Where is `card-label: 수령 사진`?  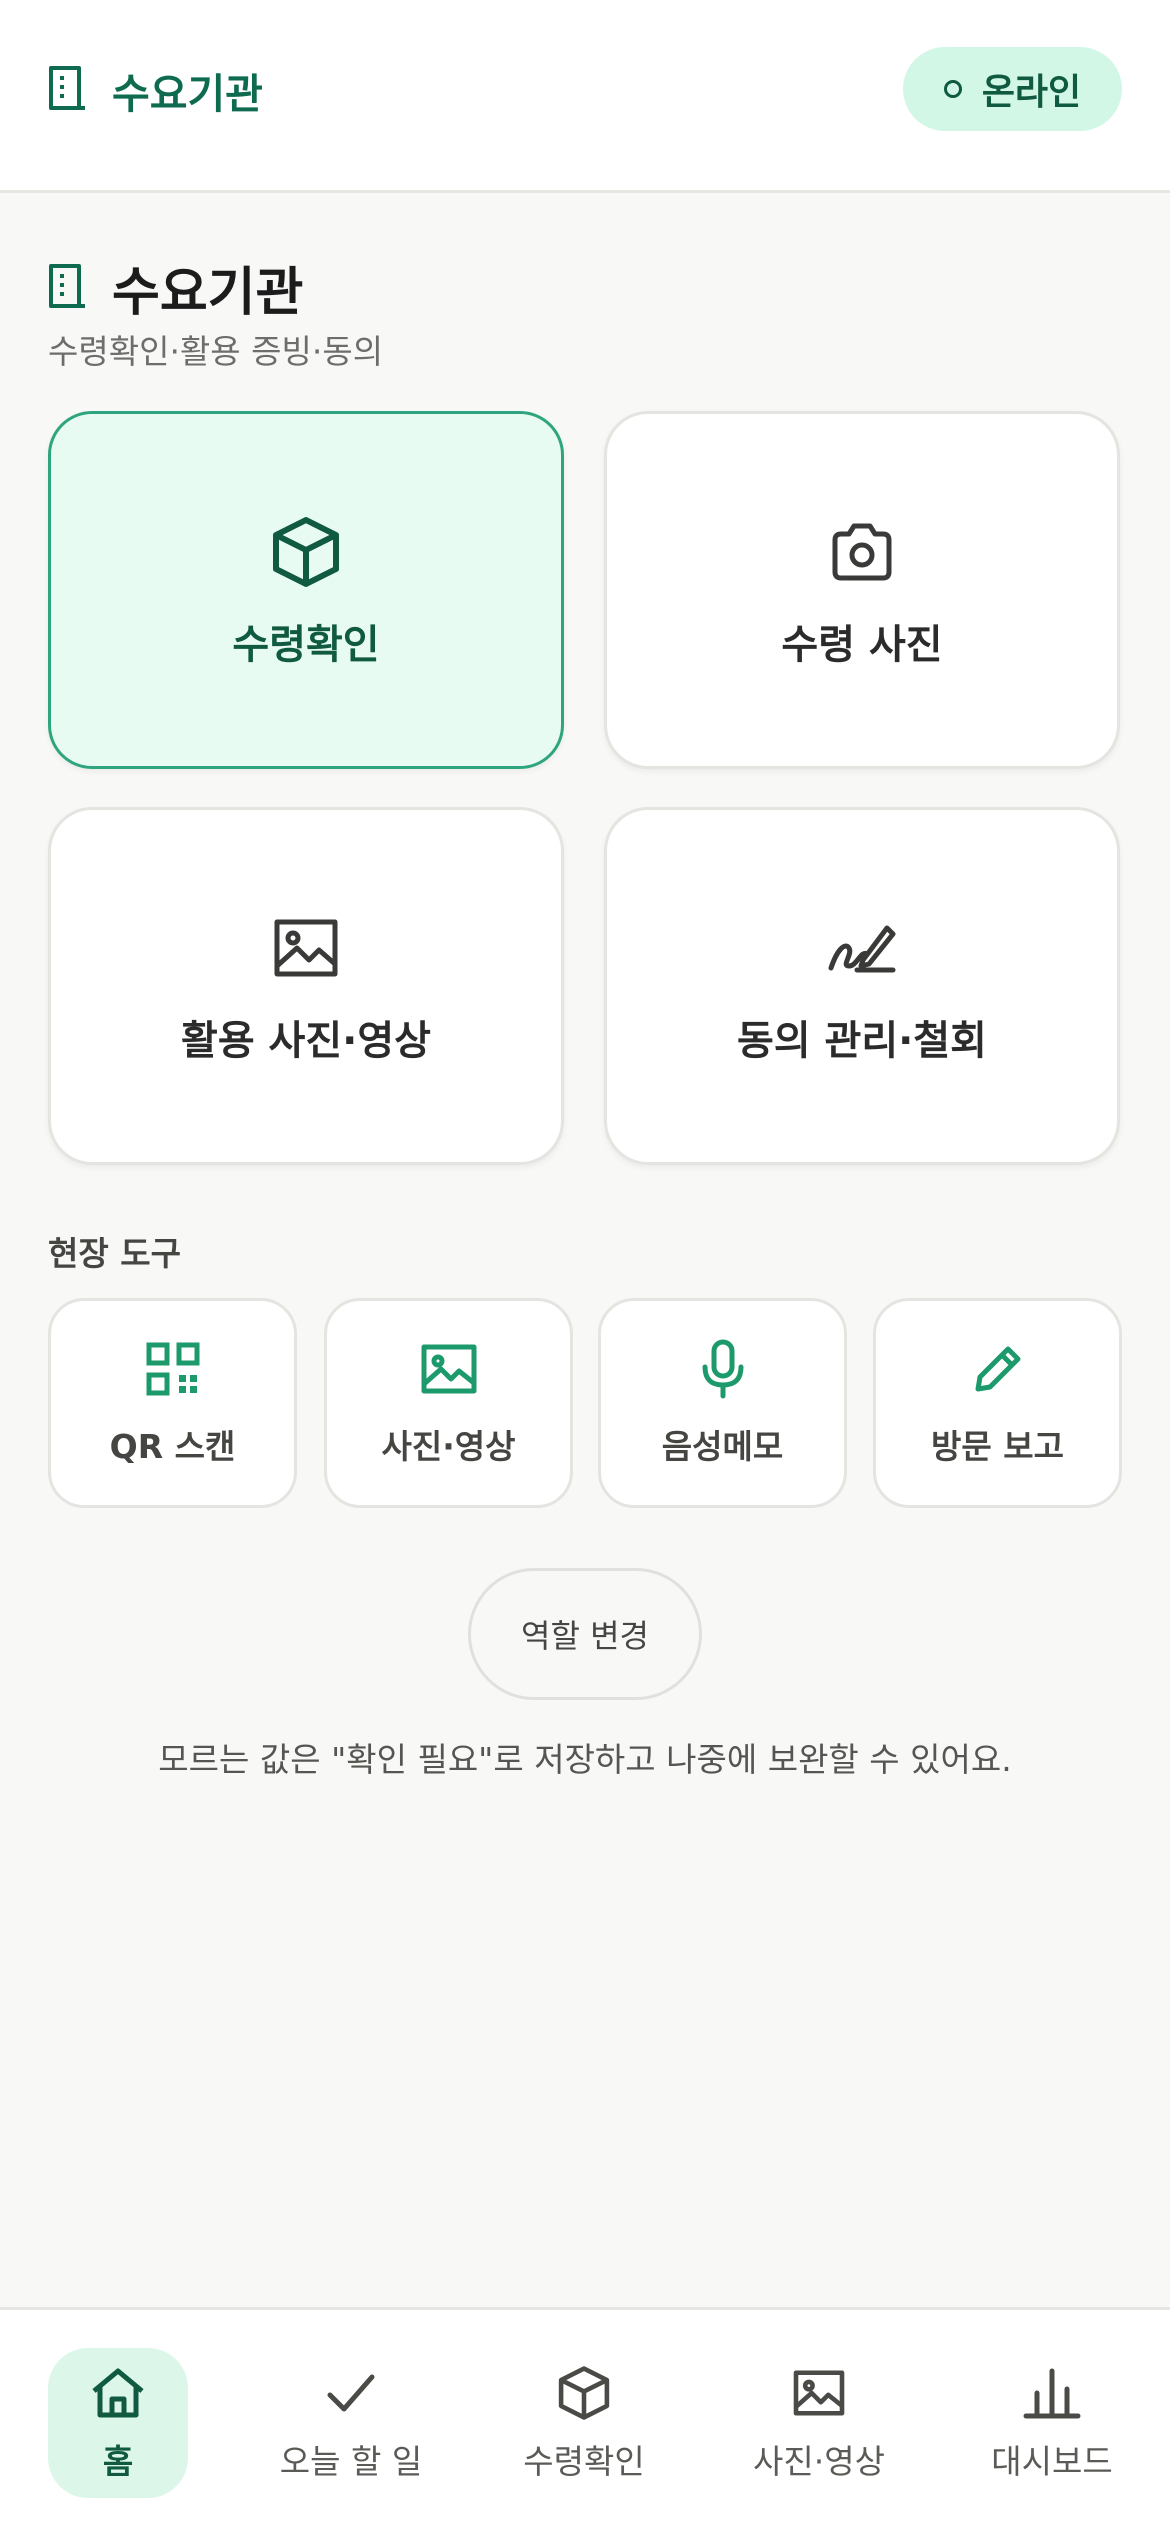
card-label: 수령 사진 is located at coordinates (862, 645).